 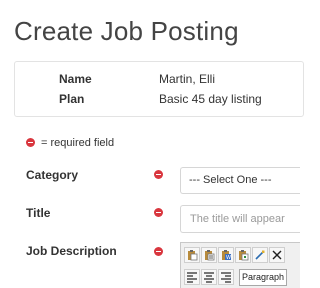 What do you see at coordinates (78, 143) in the screenshot?
I see `required-legend-text: = required field` at bounding box center [78, 143].